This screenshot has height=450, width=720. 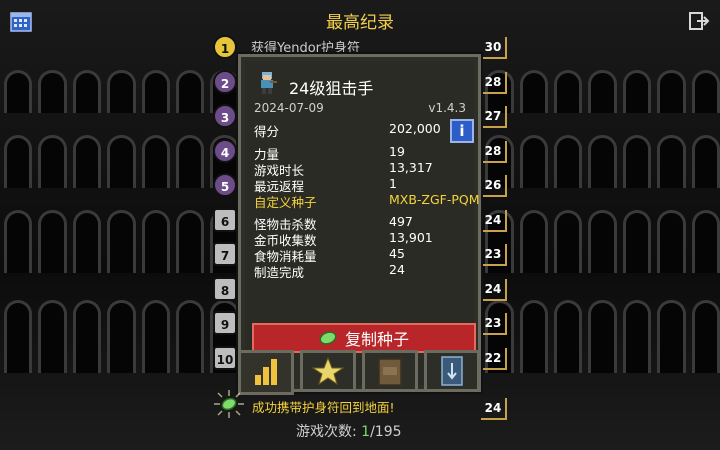 What do you see at coordinates (328, 338) in the screenshot?
I see `seed-icon` at bounding box center [328, 338].